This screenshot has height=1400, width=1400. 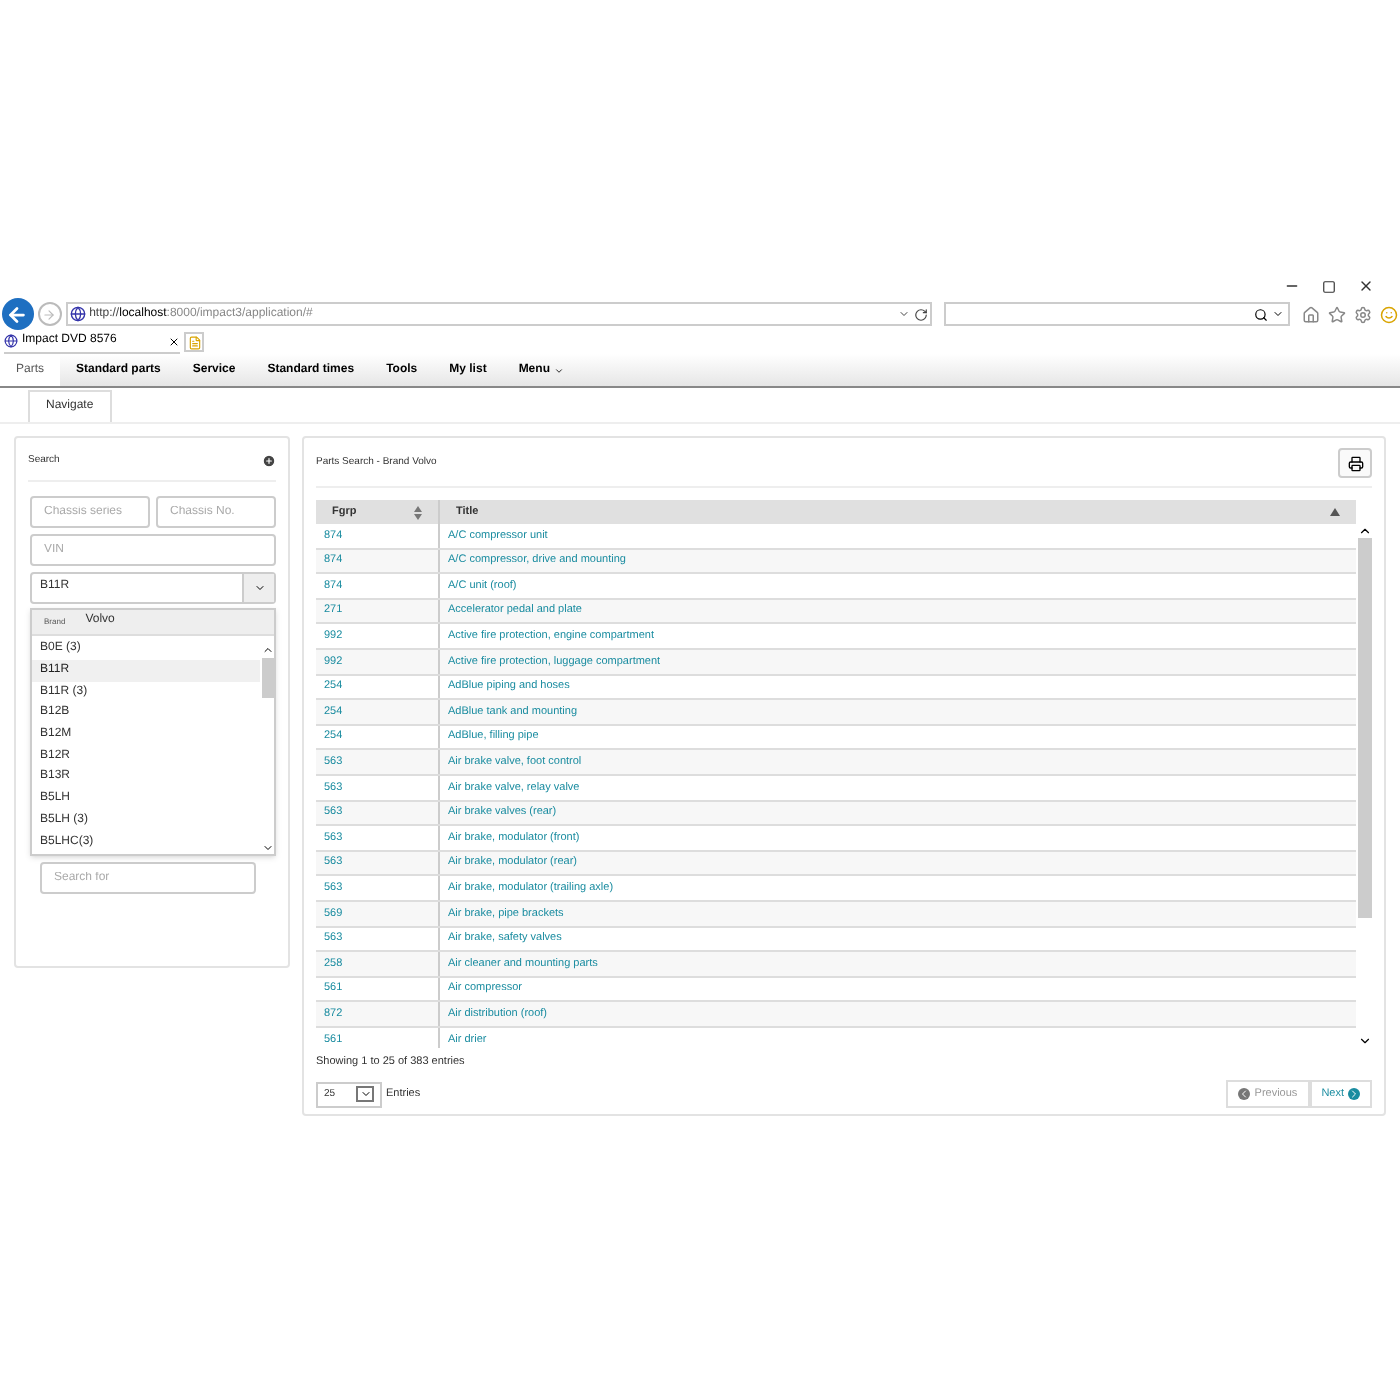 What do you see at coordinates (269, 461) in the screenshot?
I see `add-icon` at bounding box center [269, 461].